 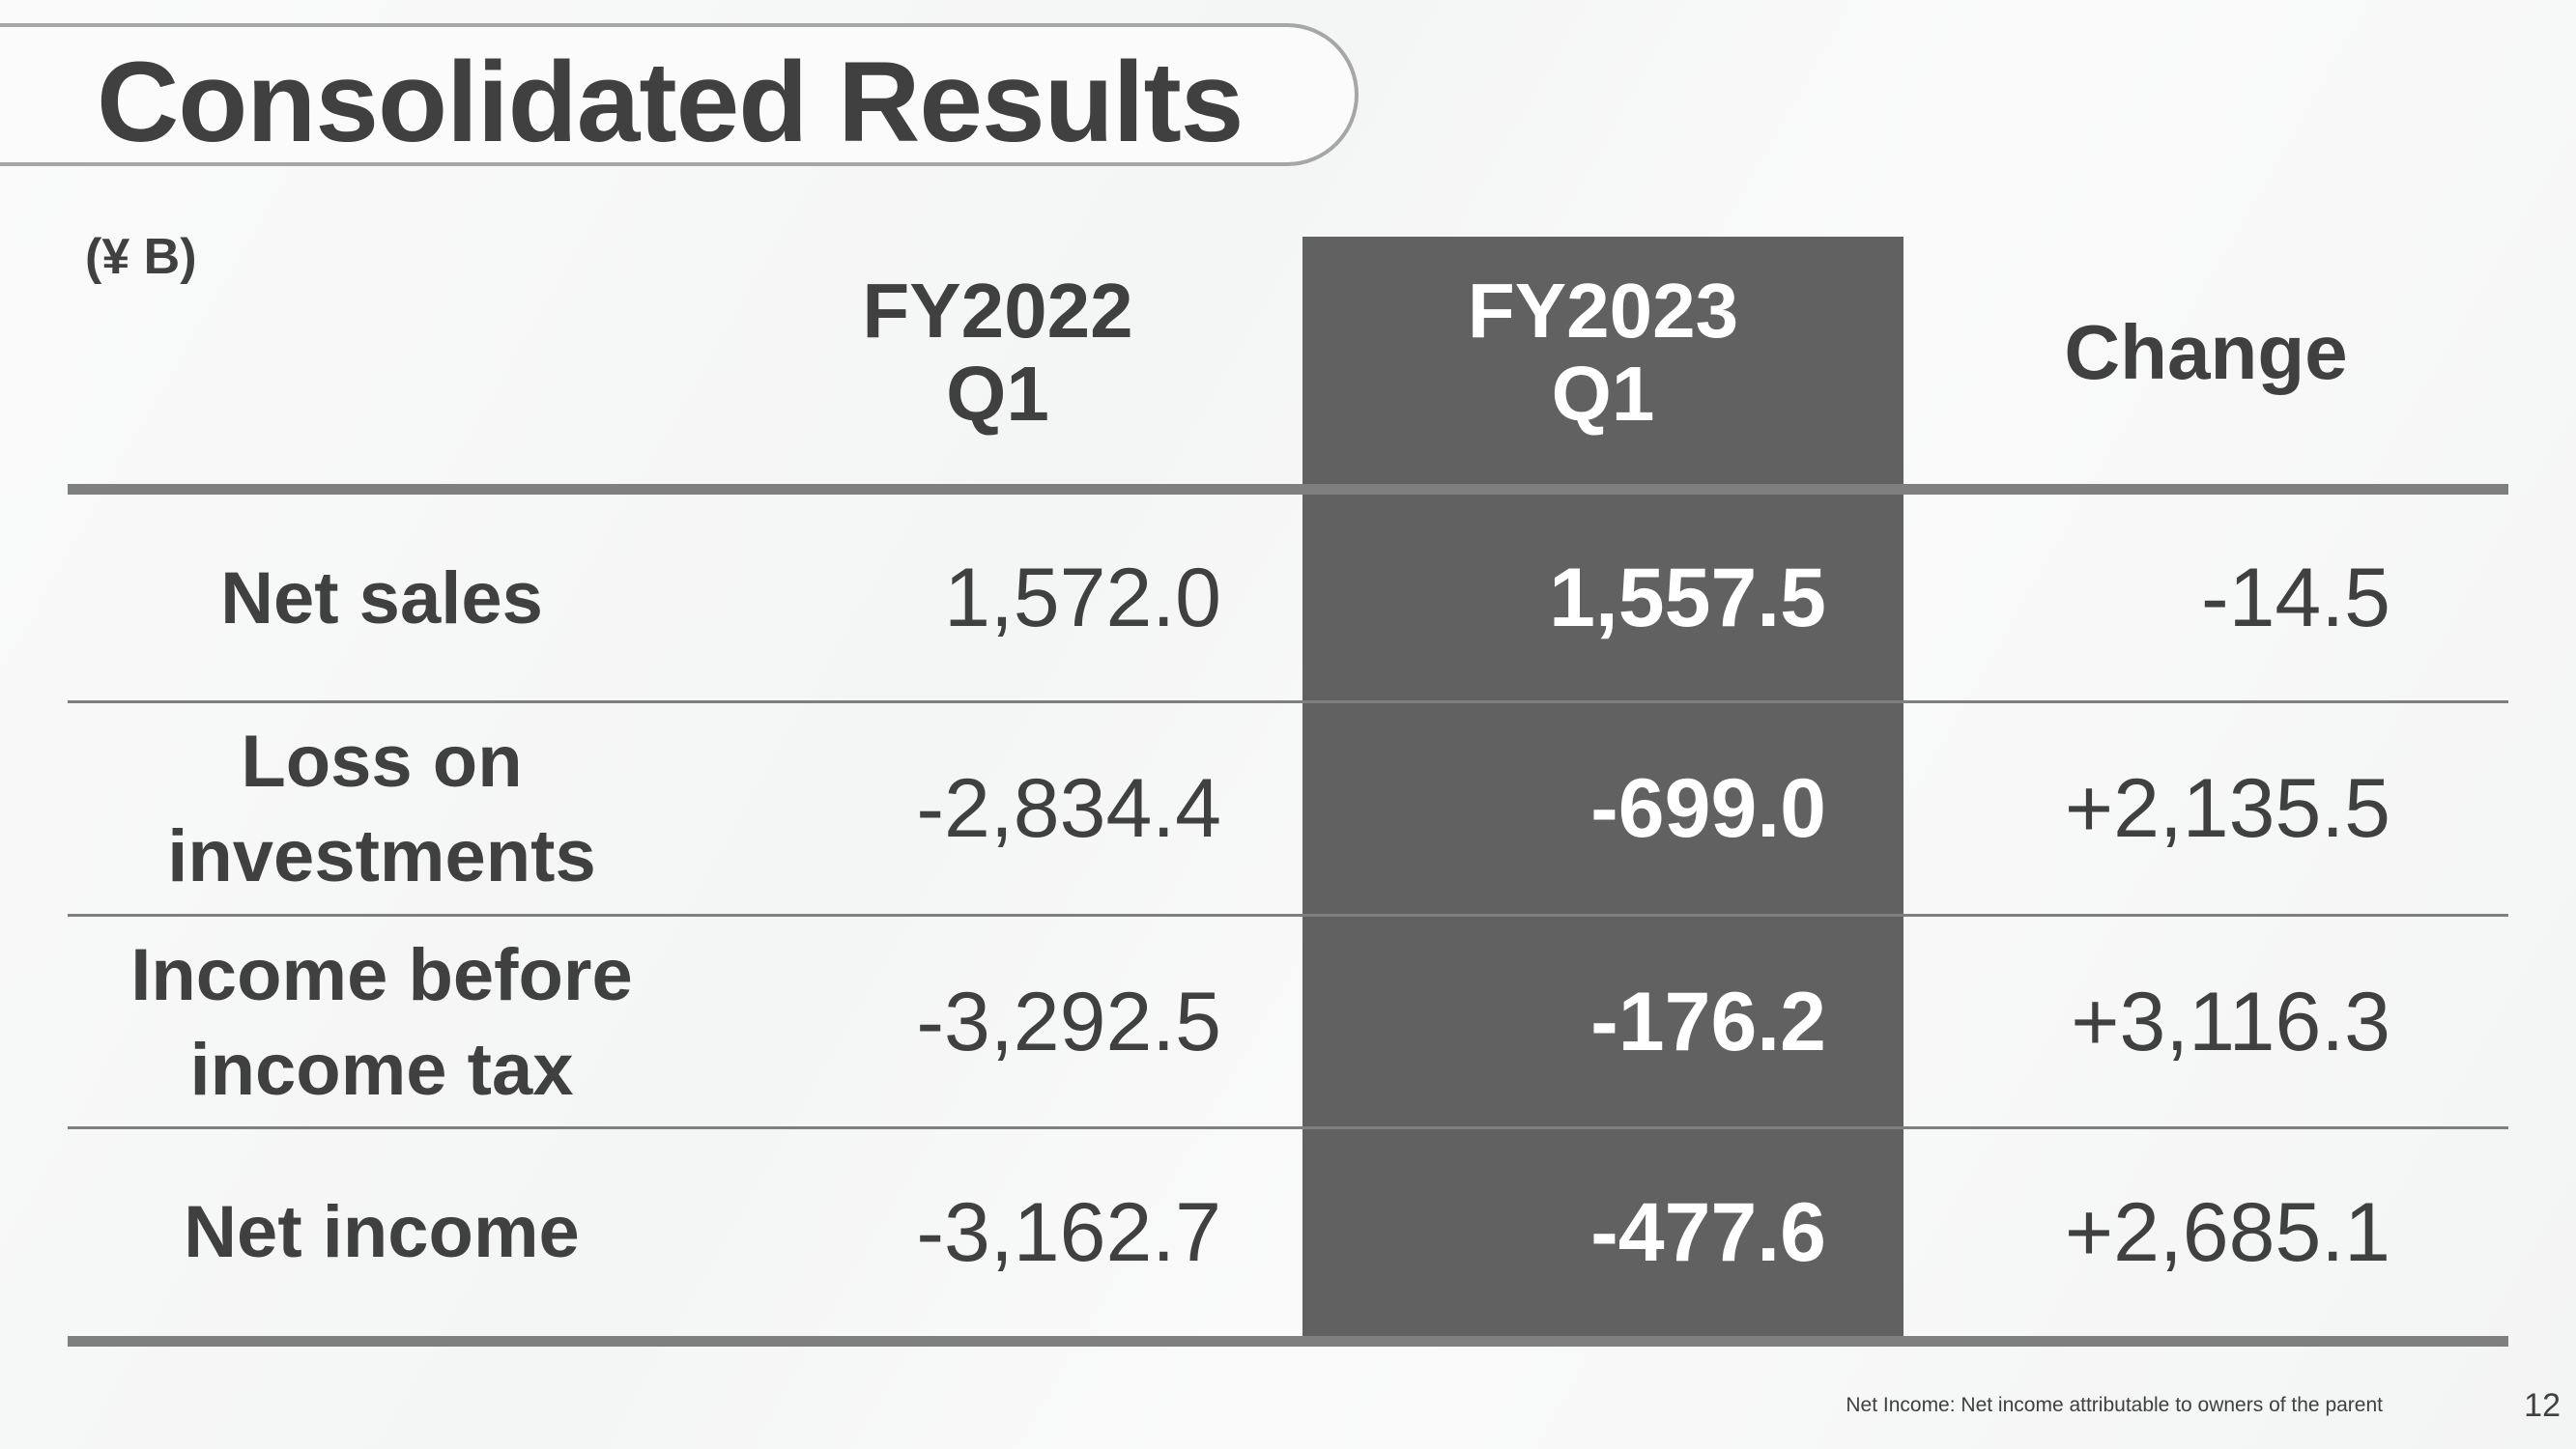 What do you see at coordinates (998, 311) in the screenshot?
I see `column-header-line1: FY2022` at bounding box center [998, 311].